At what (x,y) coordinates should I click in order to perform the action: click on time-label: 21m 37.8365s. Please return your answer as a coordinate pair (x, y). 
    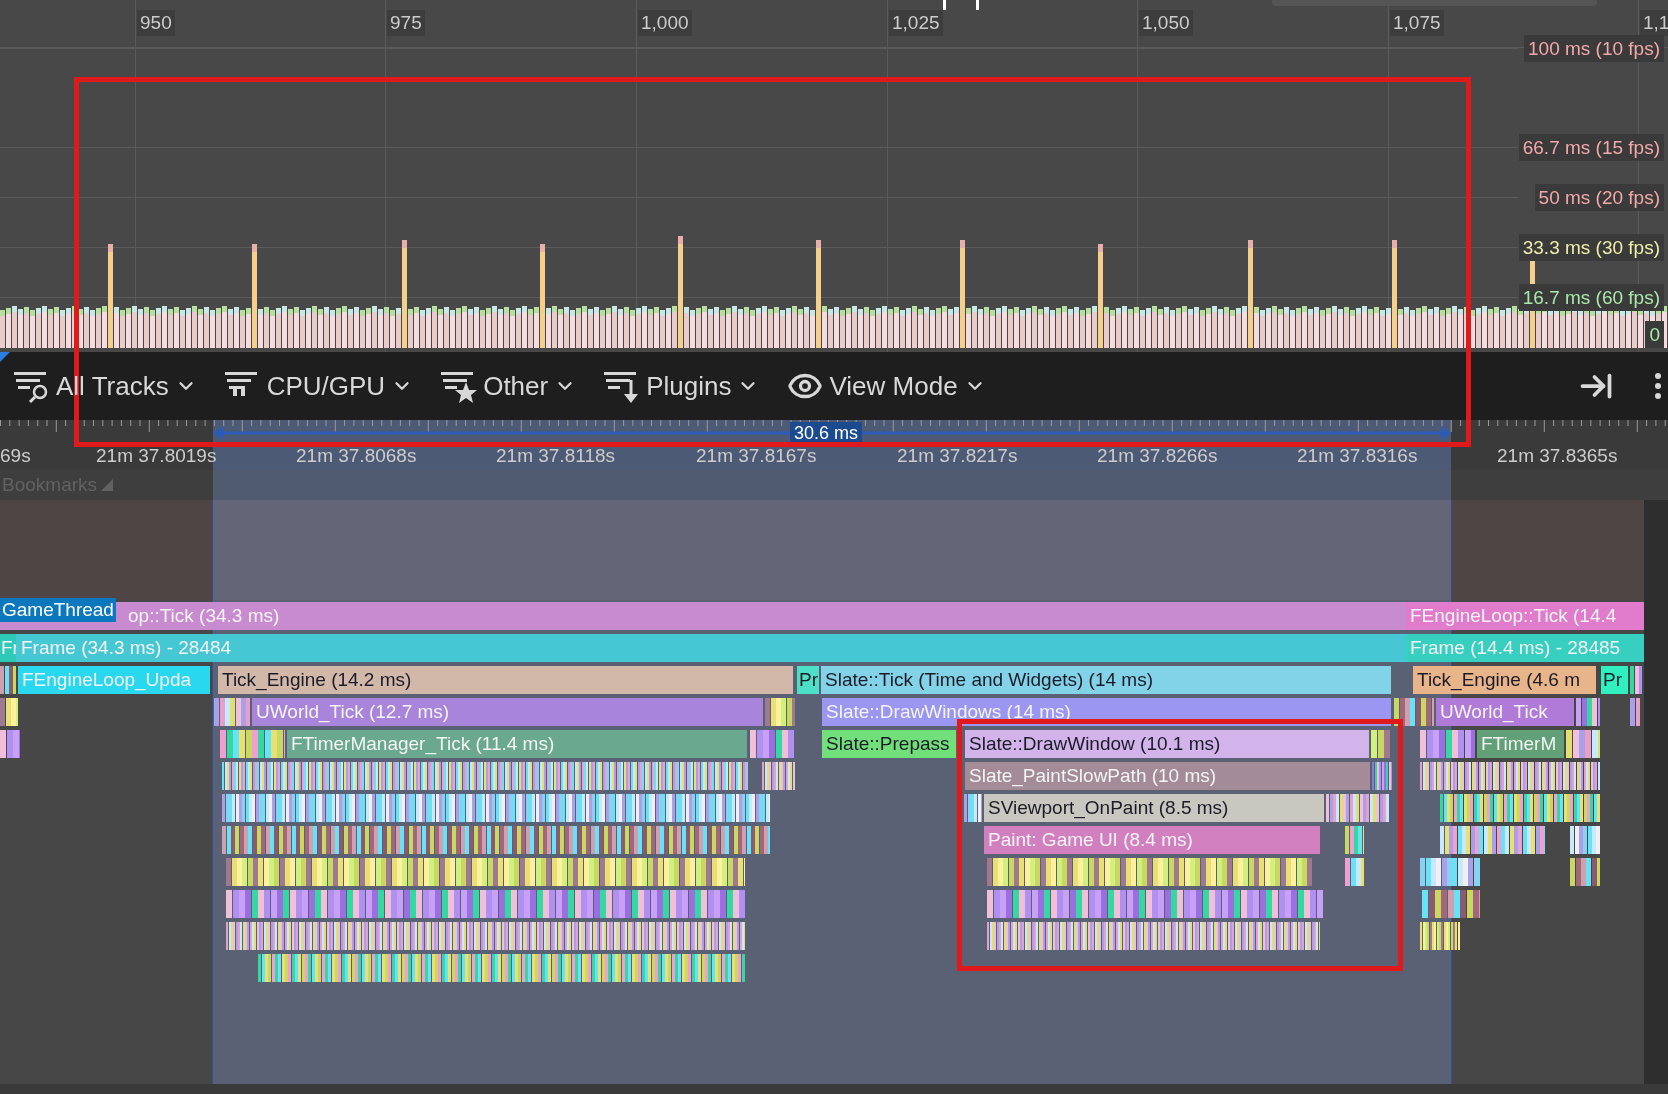
    Looking at the image, I should click on (1557, 456).